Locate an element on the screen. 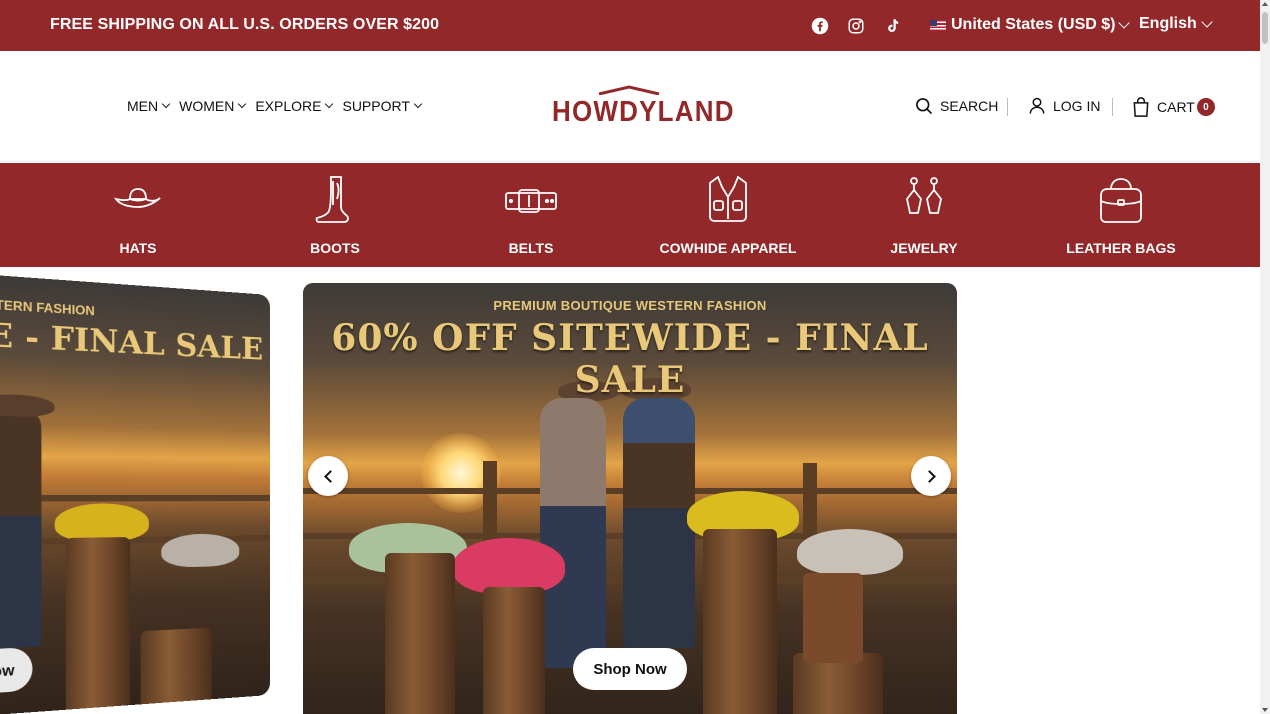 The width and height of the screenshot is (1270, 714). carousel-prev-button is located at coordinates (328, 476).